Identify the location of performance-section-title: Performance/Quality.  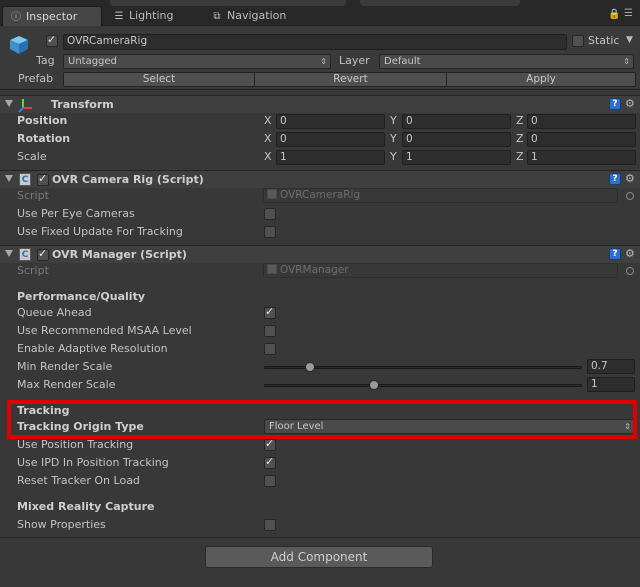
(81, 296).